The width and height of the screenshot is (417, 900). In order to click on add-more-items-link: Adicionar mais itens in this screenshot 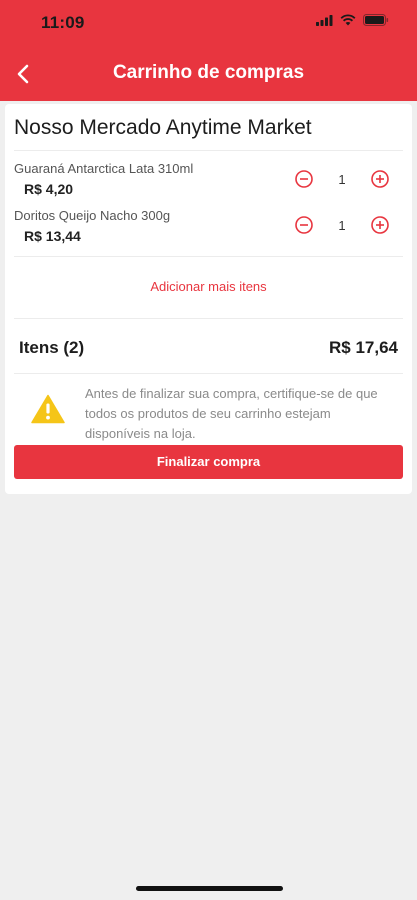, I will do `click(208, 286)`.